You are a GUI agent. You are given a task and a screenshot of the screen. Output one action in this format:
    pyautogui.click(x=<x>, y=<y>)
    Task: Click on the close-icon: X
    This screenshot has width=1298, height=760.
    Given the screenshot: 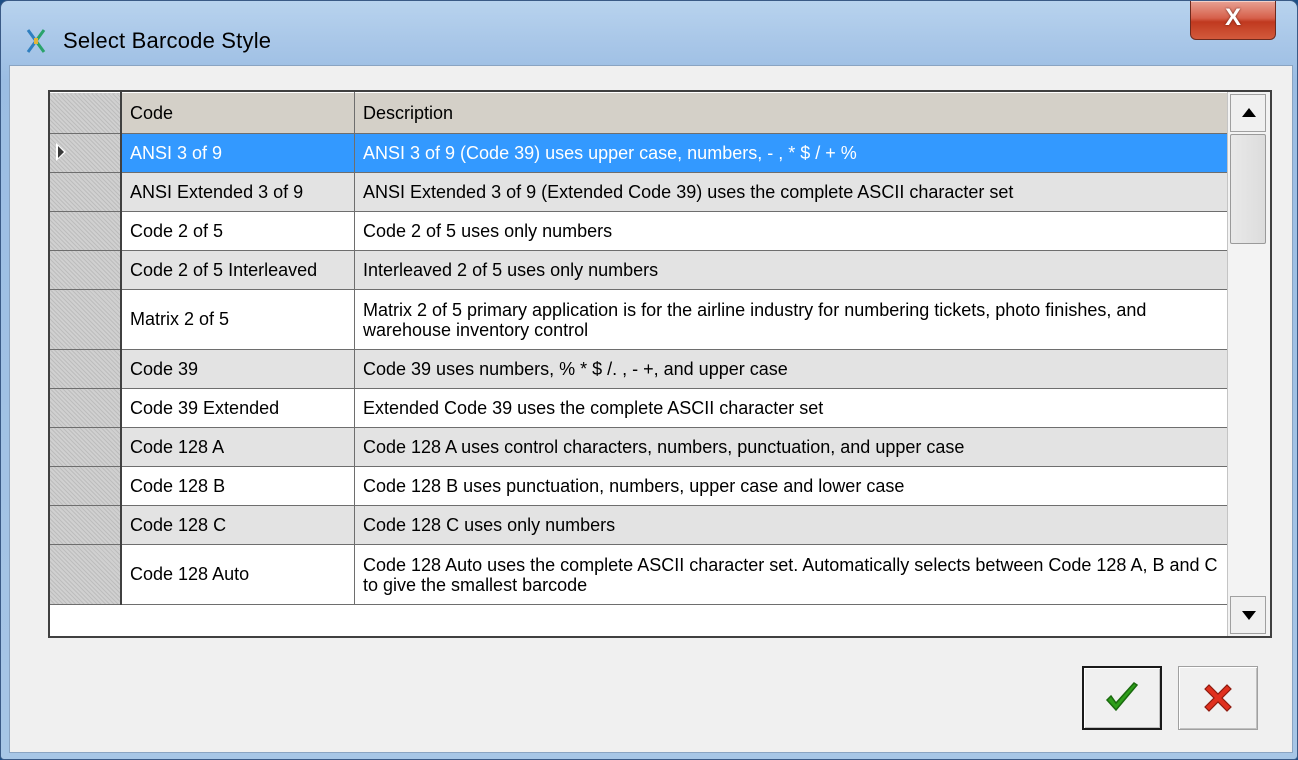 What is the action you would take?
    pyautogui.click(x=1232, y=17)
    